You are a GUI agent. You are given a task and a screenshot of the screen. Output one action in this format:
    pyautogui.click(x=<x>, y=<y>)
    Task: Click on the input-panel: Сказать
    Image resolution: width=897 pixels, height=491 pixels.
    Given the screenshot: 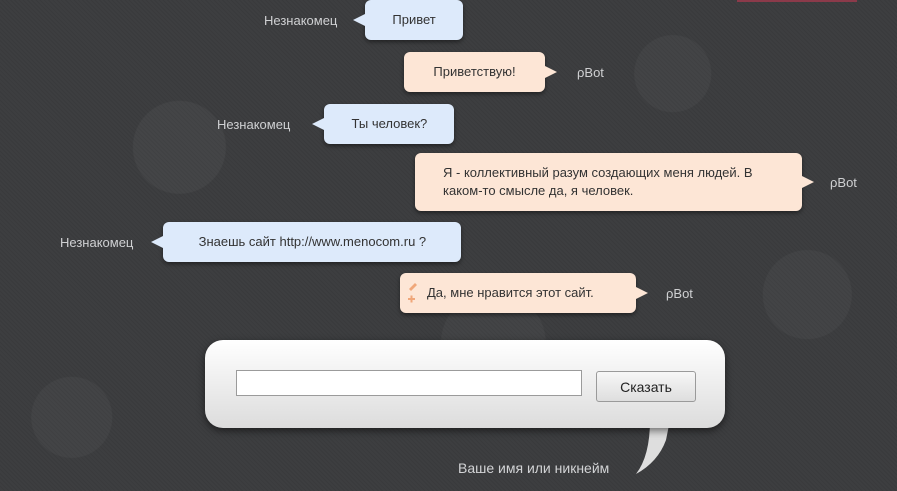 What is the action you would take?
    pyautogui.click(x=465, y=384)
    